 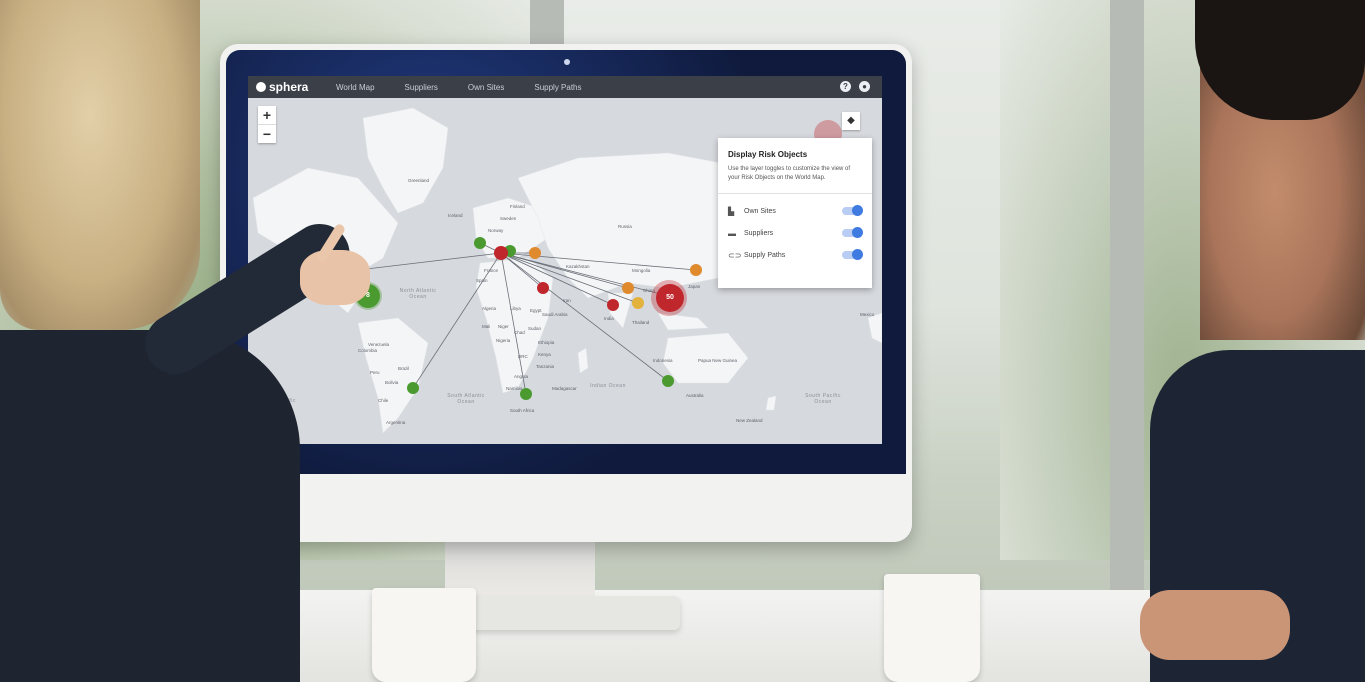 I want to click on map-label: Kenya, so click(x=544, y=354).